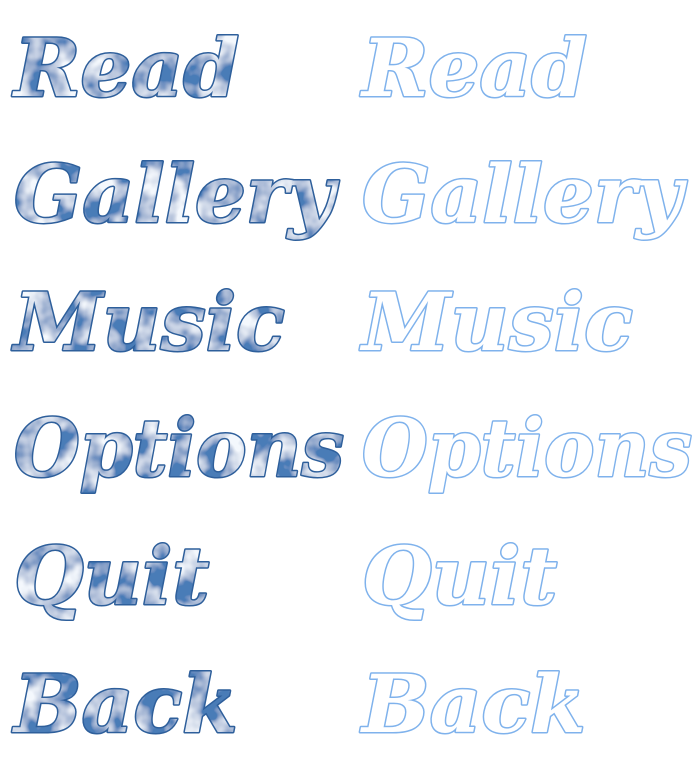 This screenshot has width=700, height=768. I want to click on gallery-button-hover: Gallery, so click(177, 194).